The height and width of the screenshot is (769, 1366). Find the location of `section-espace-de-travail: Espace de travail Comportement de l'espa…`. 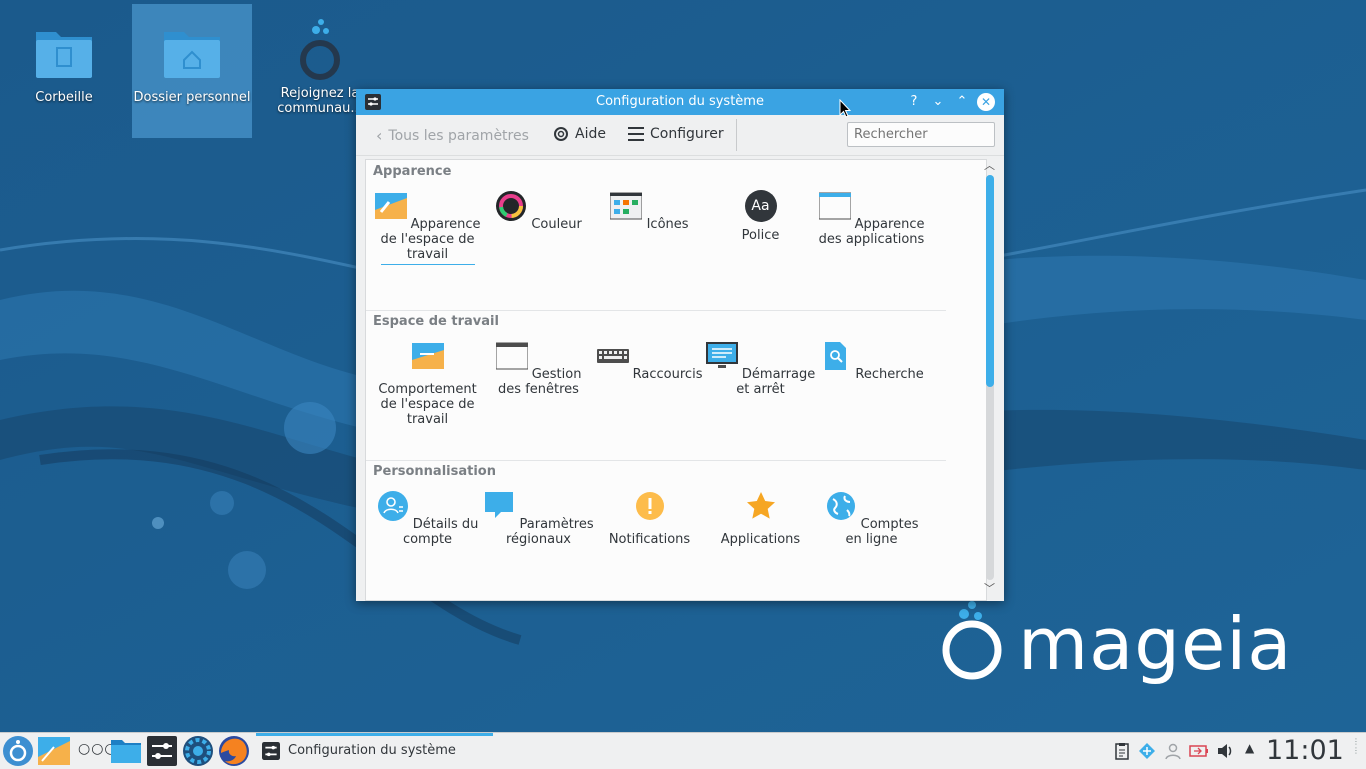

section-espace-de-travail: Espace de travail Comportement de l'espa… is located at coordinates (656, 385).